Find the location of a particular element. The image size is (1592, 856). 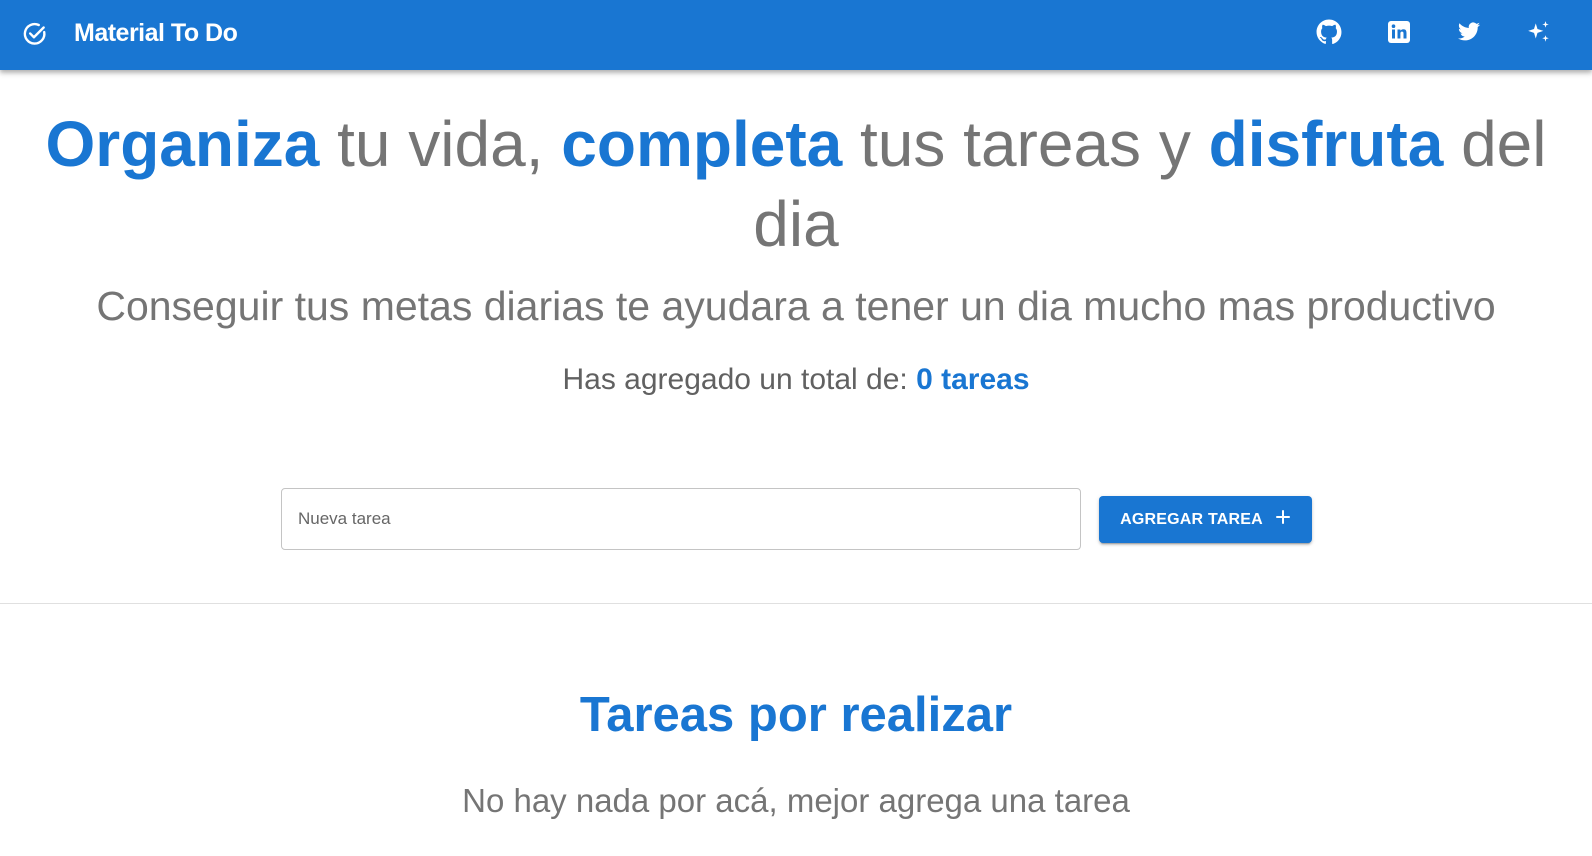

twitter-icon is located at coordinates (1469, 32).